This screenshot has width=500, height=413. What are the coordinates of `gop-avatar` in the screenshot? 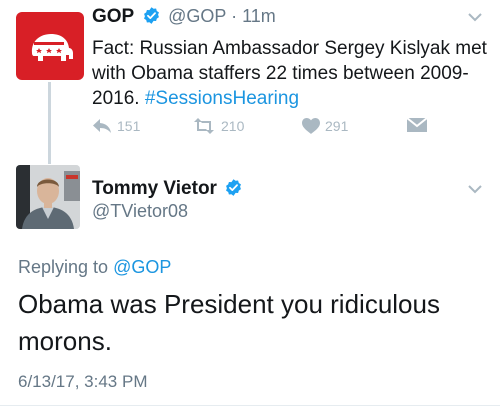 It's located at (50, 46).